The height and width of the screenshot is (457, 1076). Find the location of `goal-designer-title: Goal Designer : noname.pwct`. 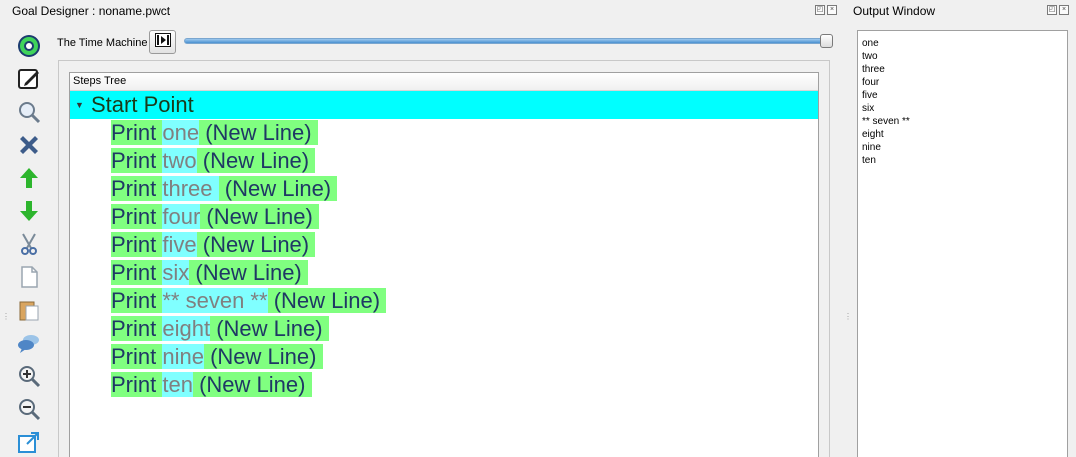

goal-designer-title: Goal Designer : noname.pwct is located at coordinates (91, 11).